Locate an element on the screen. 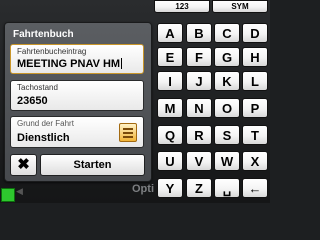  field-label: Tachostand is located at coordinates (37, 87).